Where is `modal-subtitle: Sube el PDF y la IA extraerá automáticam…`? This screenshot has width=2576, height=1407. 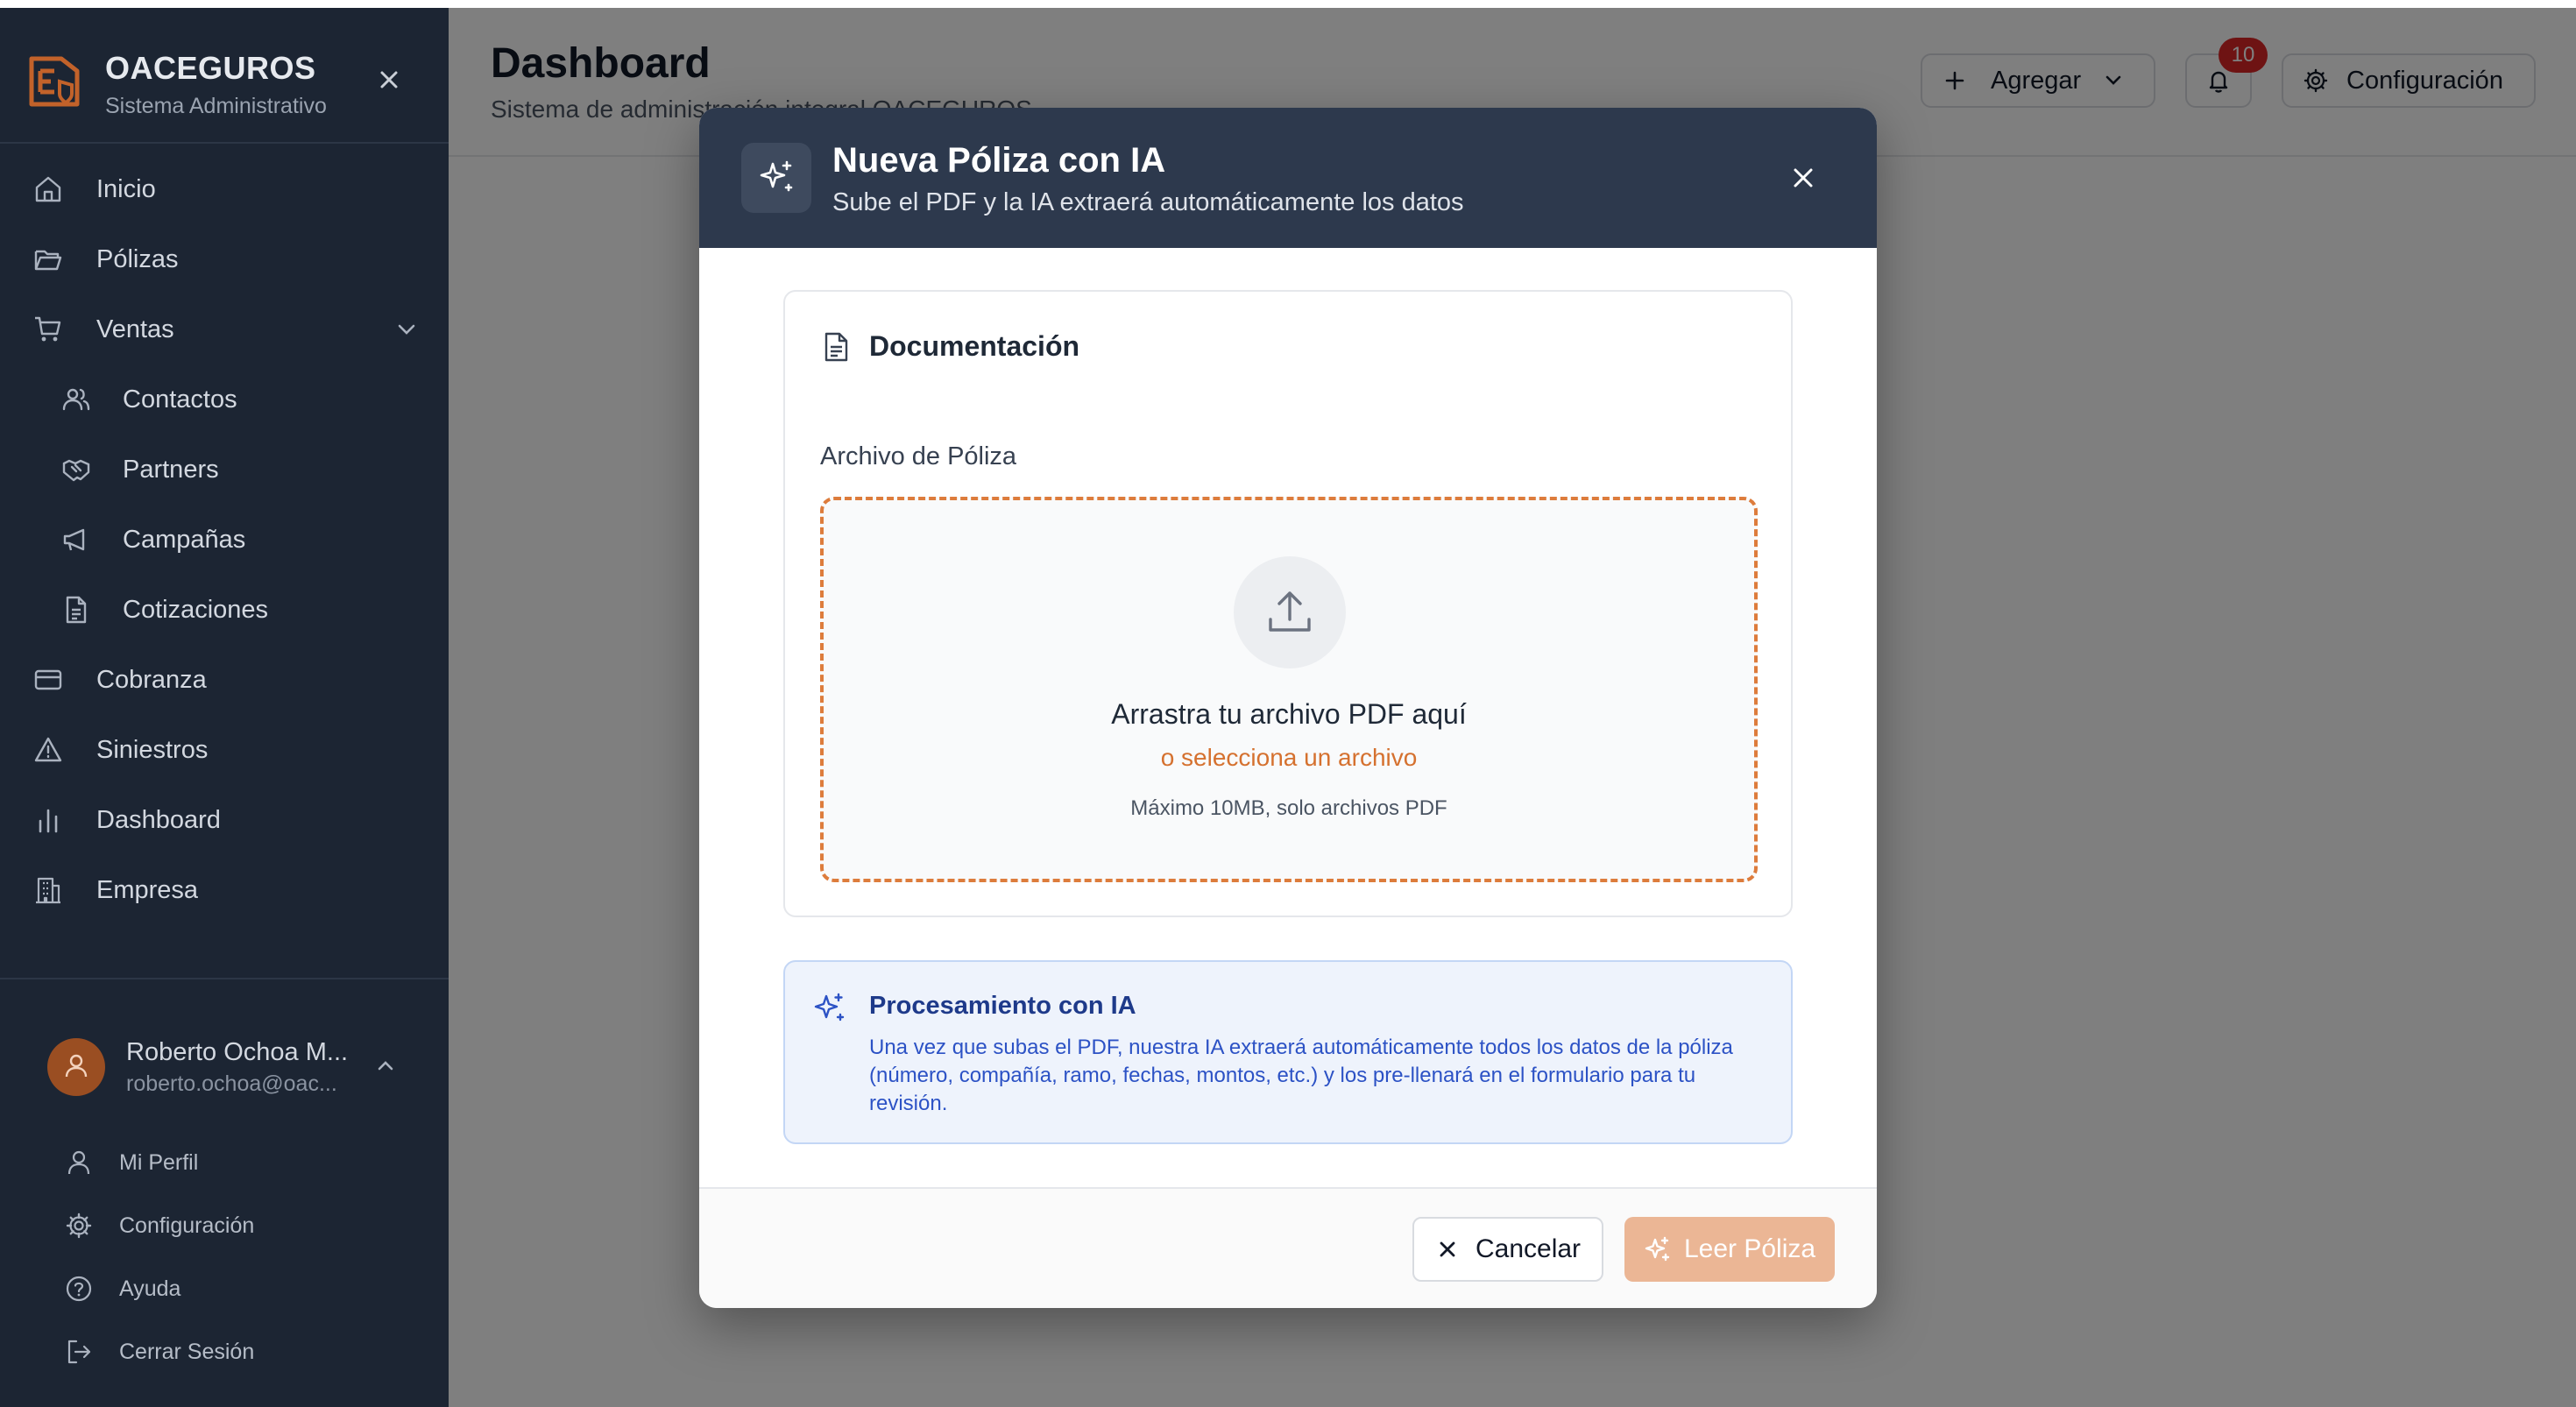 modal-subtitle: Sube el PDF y la IA extraerá automáticam… is located at coordinates (1148, 202).